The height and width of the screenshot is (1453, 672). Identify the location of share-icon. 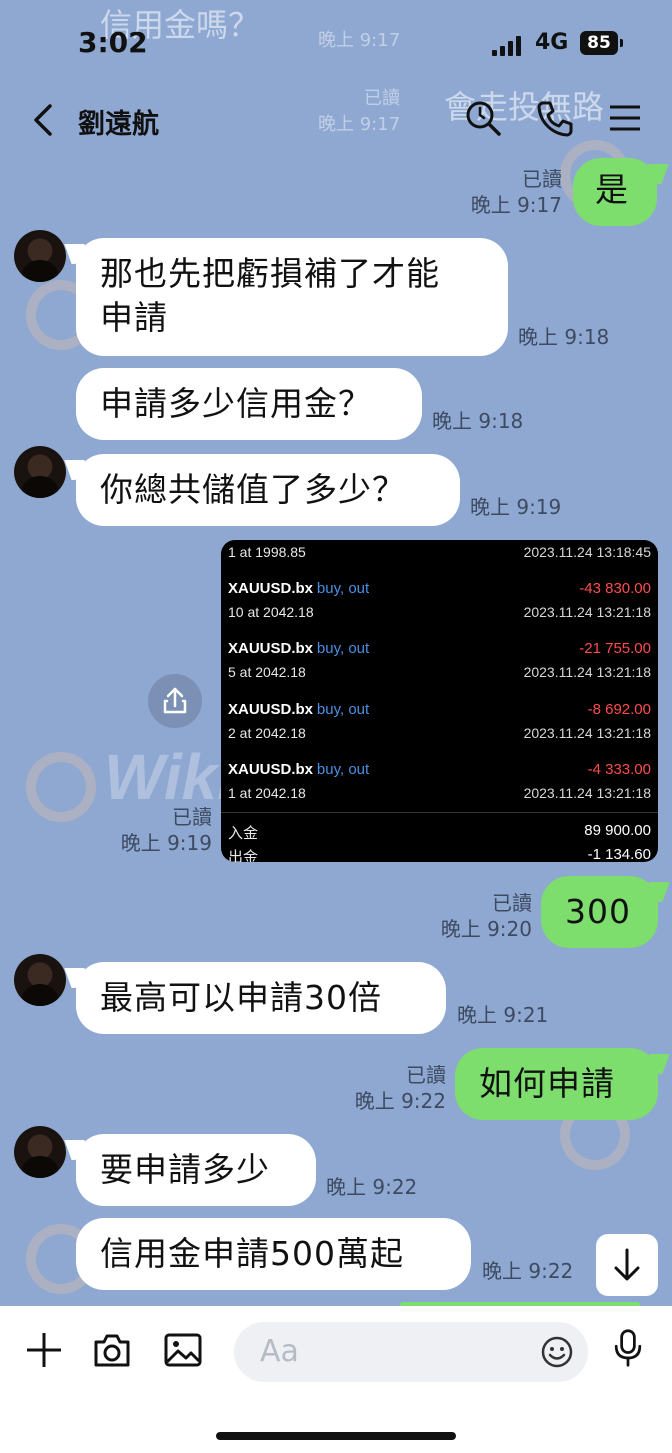
(175, 700).